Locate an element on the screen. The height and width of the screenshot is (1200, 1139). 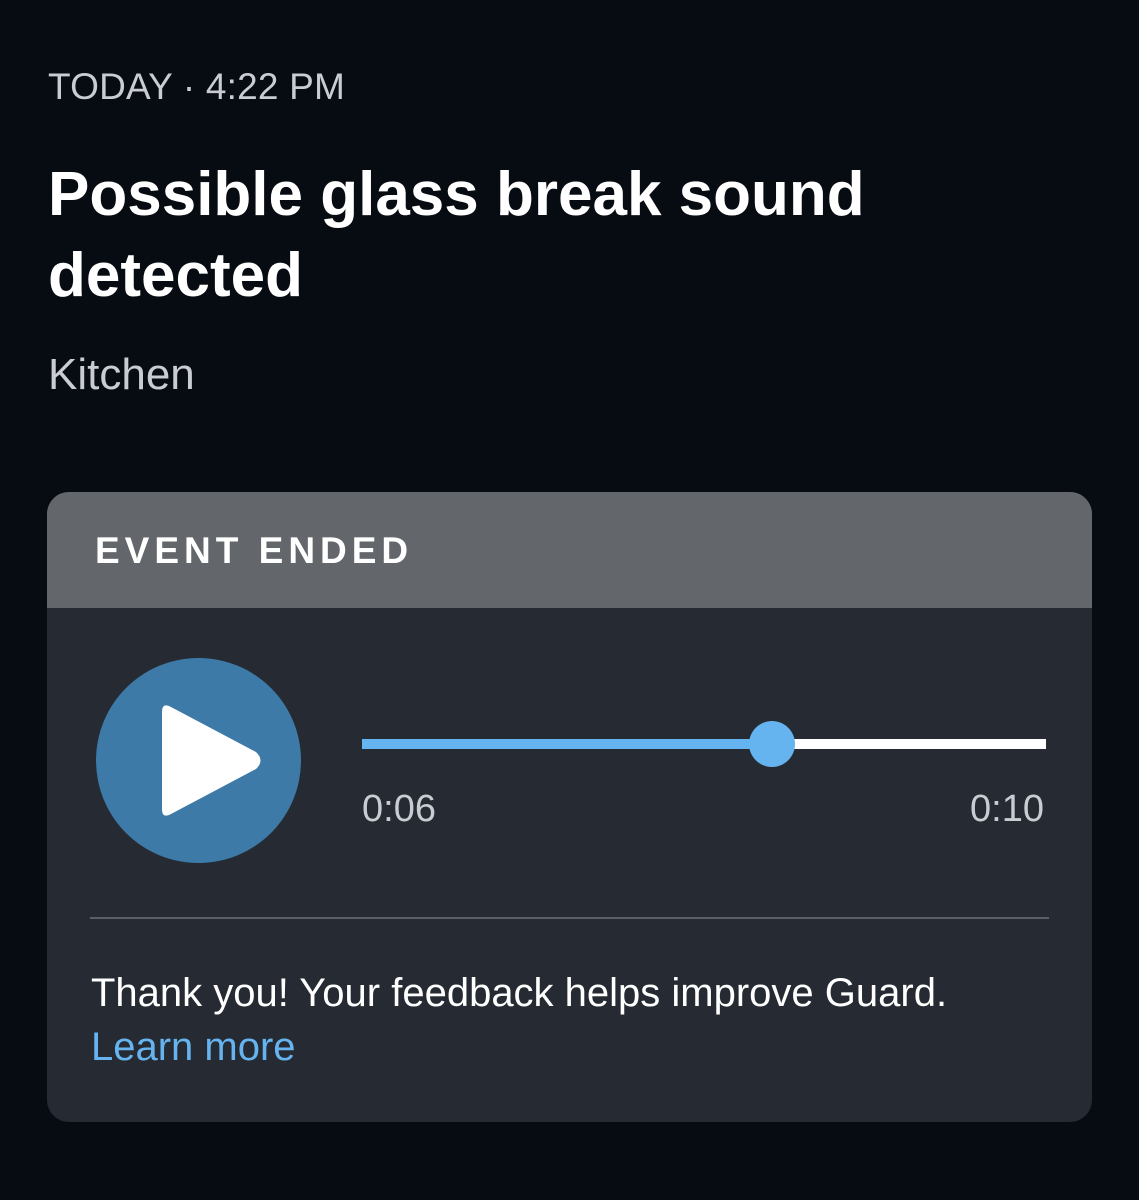
event-timestamp: TODAY · 4:22 PM is located at coordinates (197, 86).